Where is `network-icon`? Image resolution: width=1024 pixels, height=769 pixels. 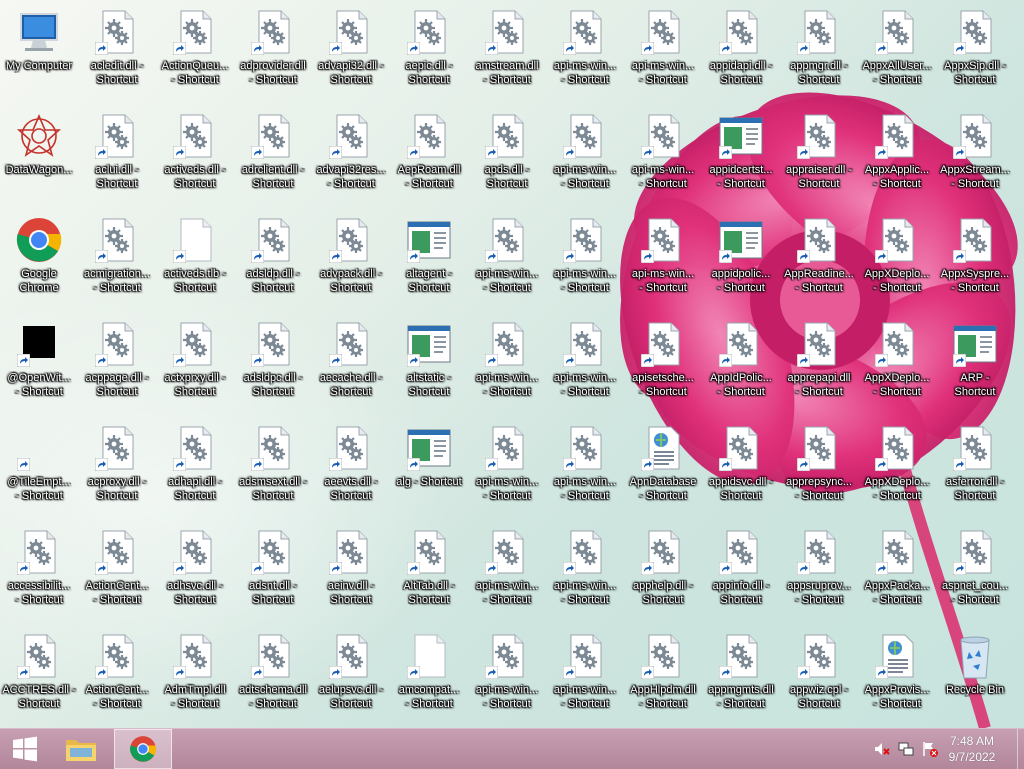
network-icon is located at coordinates (906, 749).